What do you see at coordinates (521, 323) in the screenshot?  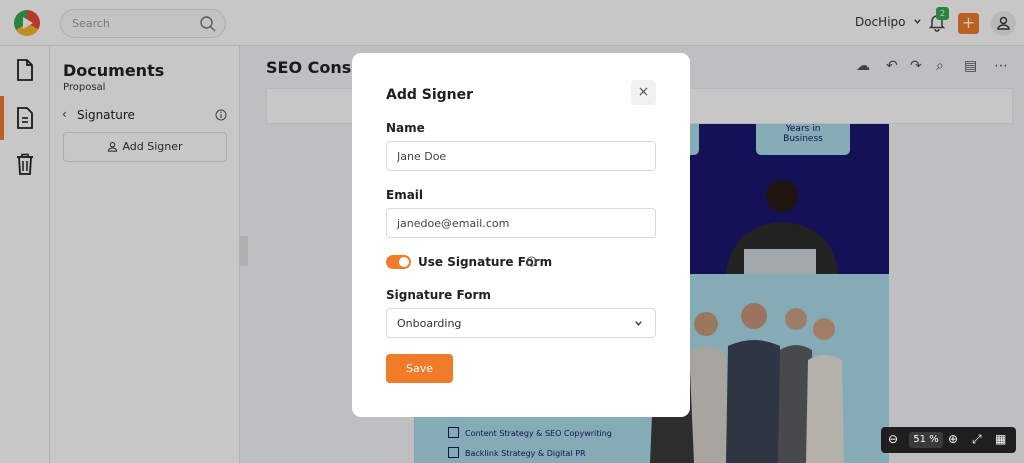 I see `signature-form-select: Onboarding` at bounding box center [521, 323].